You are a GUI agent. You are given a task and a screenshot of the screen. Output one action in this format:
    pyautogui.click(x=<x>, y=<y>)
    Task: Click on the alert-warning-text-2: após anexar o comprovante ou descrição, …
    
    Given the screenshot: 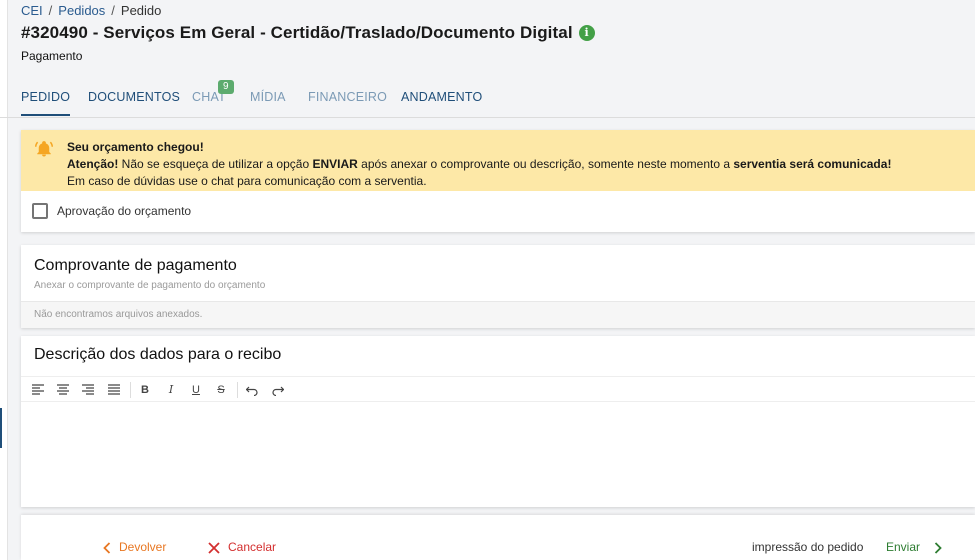 What is the action you would take?
    pyautogui.click(x=545, y=164)
    